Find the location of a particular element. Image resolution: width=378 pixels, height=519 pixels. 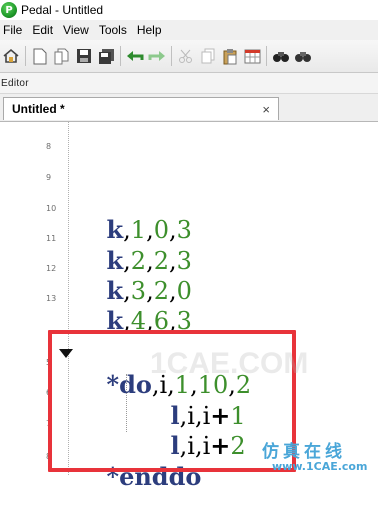

menu-tools: Tools is located at coordinates (115, 30).